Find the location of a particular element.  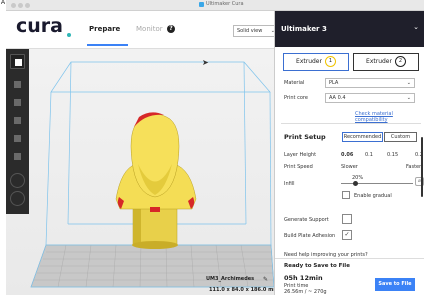

rotate-tool-button is located at coordinates (17, 120).